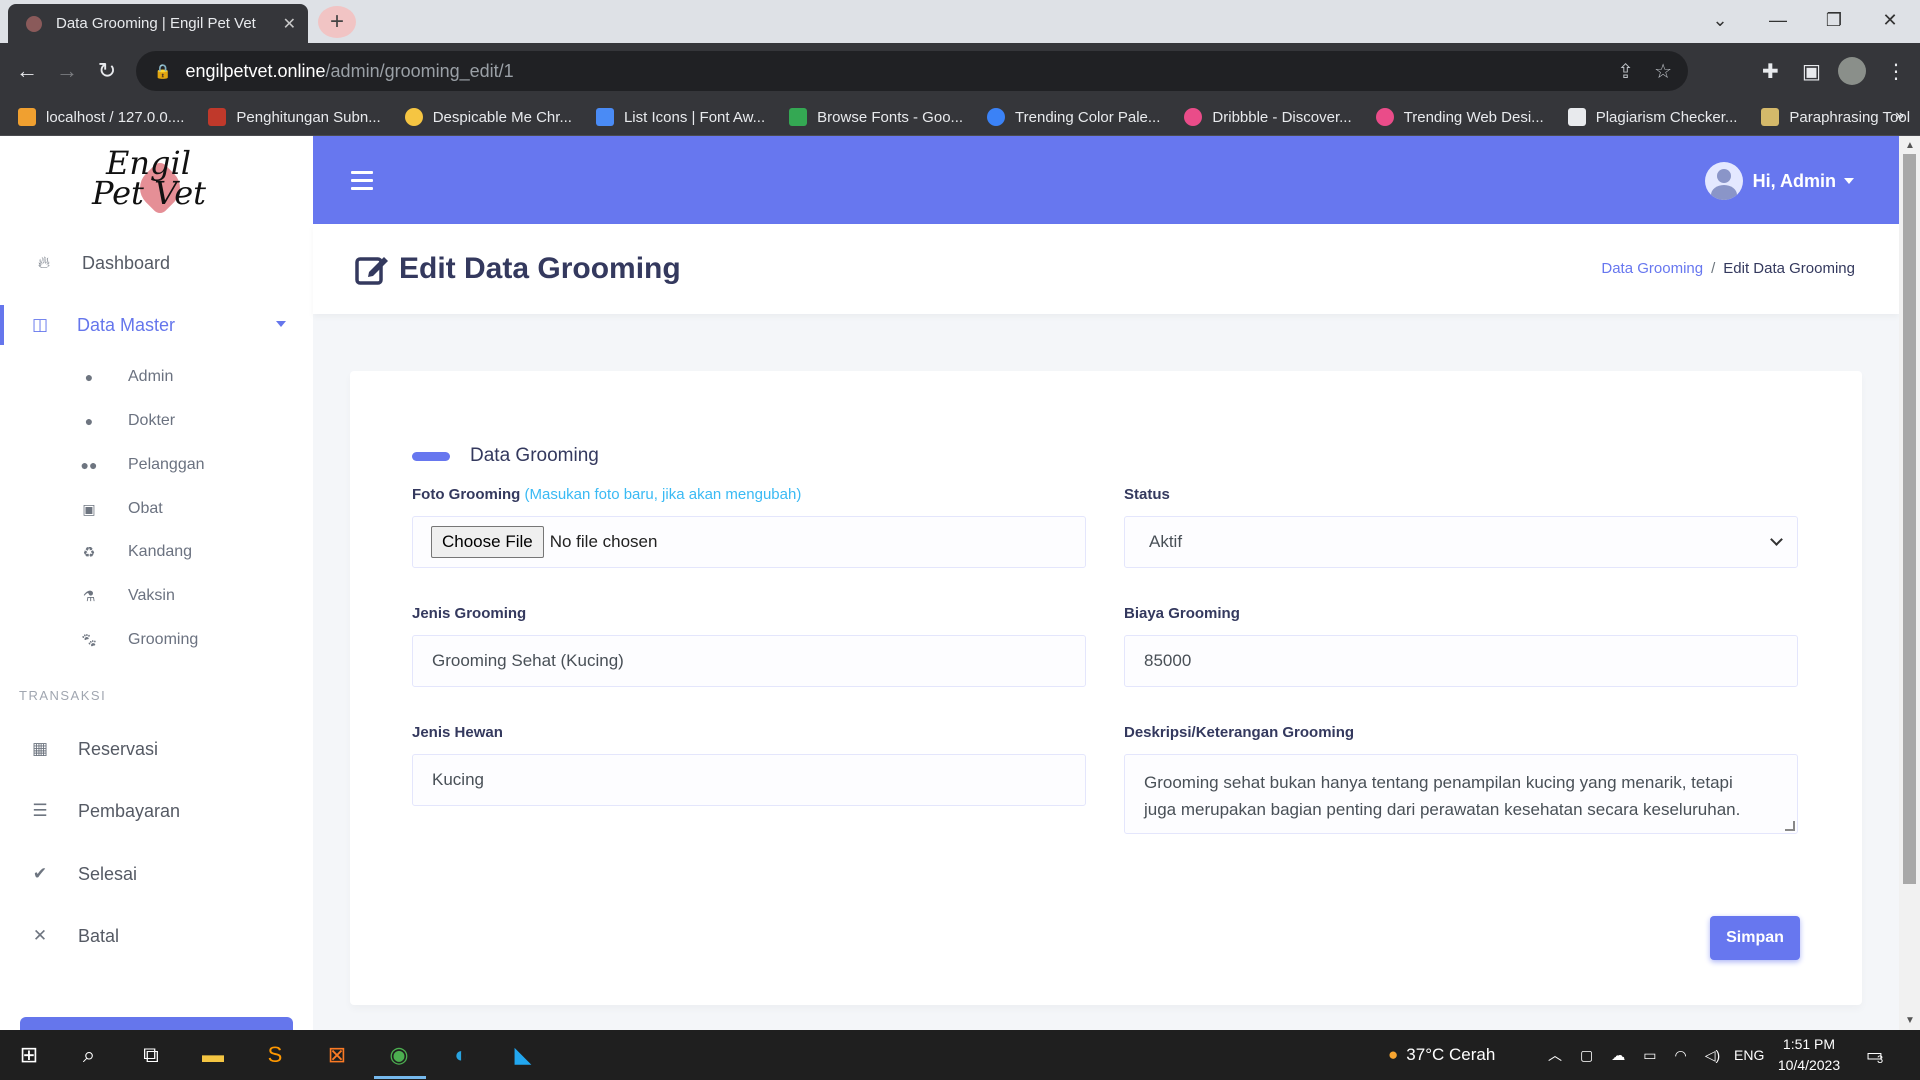 Image resolution: width=1920 pixels, height=1080 pixels. Describe the element at coordinates (1555, 1055) in the screenshot. I see `show-hidden-icons-icon: ︿` at that location.